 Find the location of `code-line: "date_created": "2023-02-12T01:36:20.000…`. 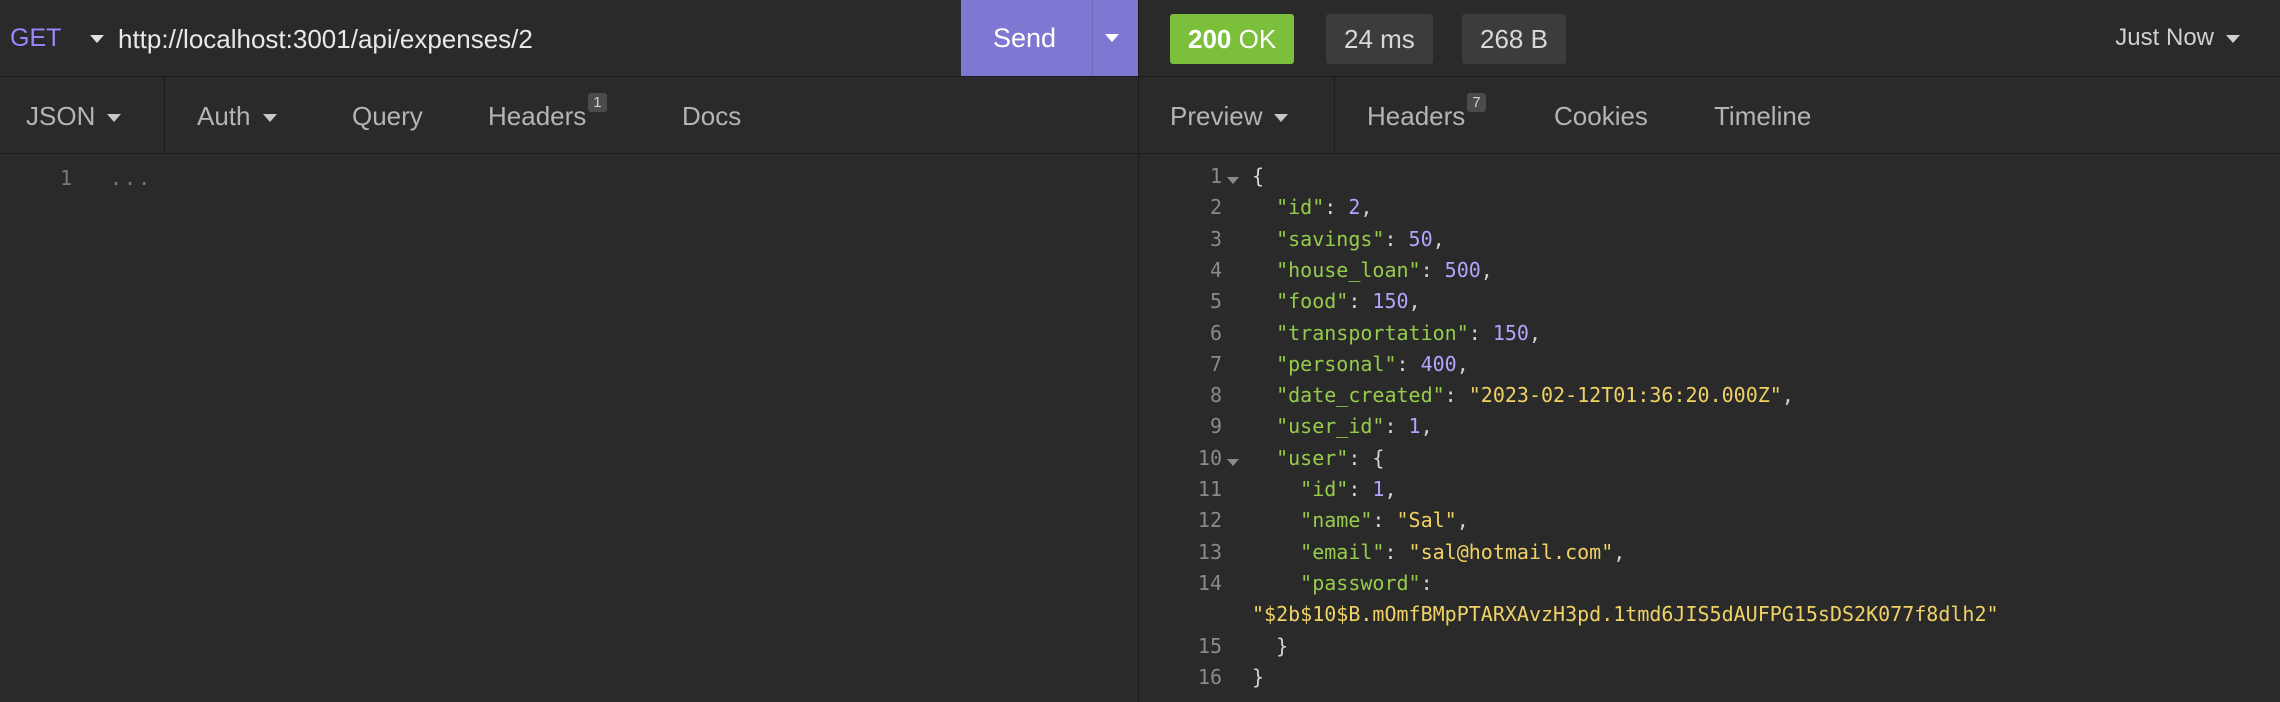

code-line: "date_created": "2023-02-12T01:36:20.000… is located at coordinates (1523, 395).